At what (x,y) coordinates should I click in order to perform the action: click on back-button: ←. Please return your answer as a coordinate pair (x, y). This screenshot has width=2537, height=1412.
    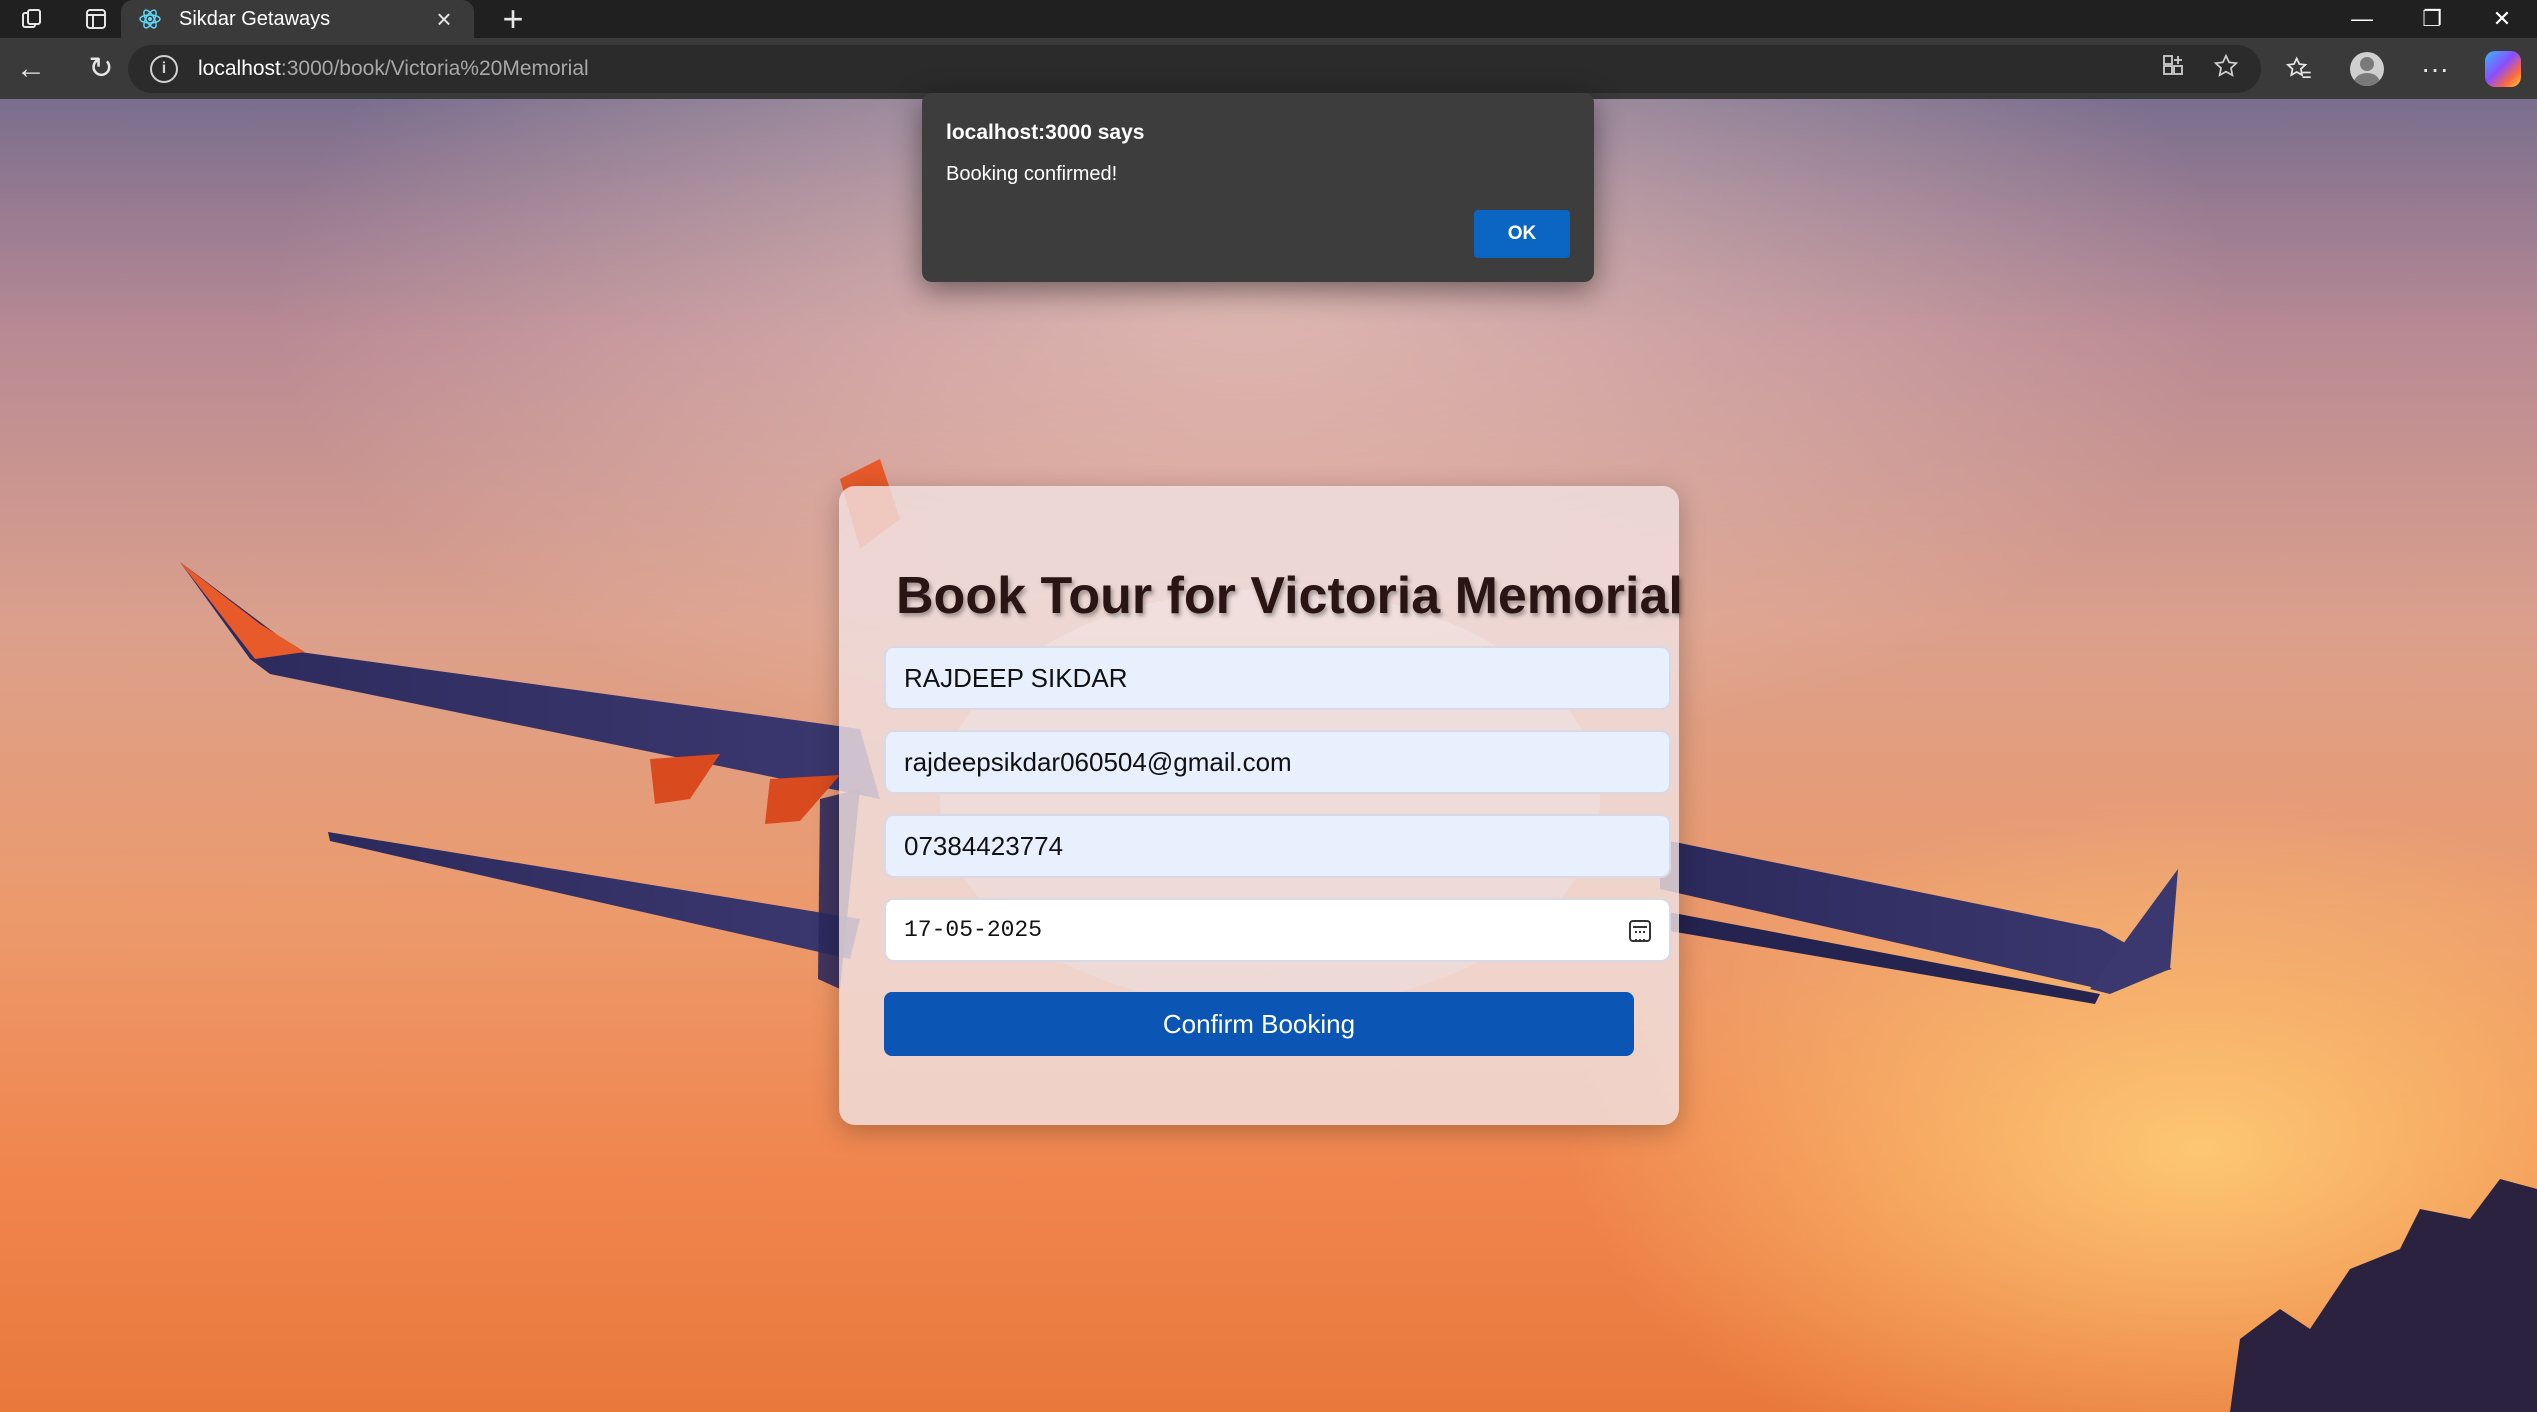
    Looking at the image, I should click on (31, 68).